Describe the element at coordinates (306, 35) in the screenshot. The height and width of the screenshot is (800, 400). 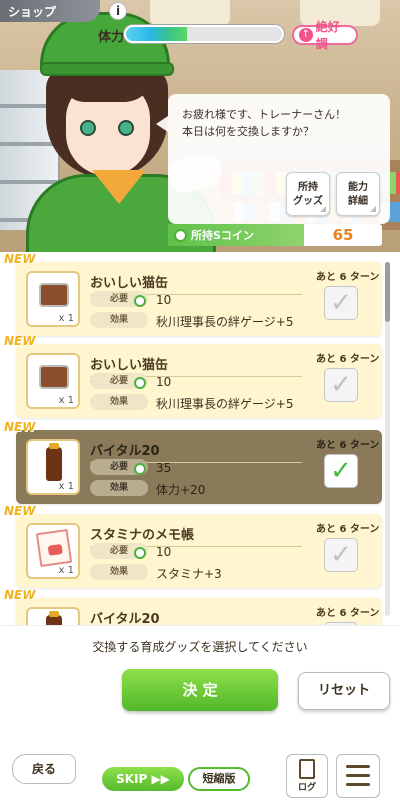
I see `mood-up-icon: ↑` at that location.